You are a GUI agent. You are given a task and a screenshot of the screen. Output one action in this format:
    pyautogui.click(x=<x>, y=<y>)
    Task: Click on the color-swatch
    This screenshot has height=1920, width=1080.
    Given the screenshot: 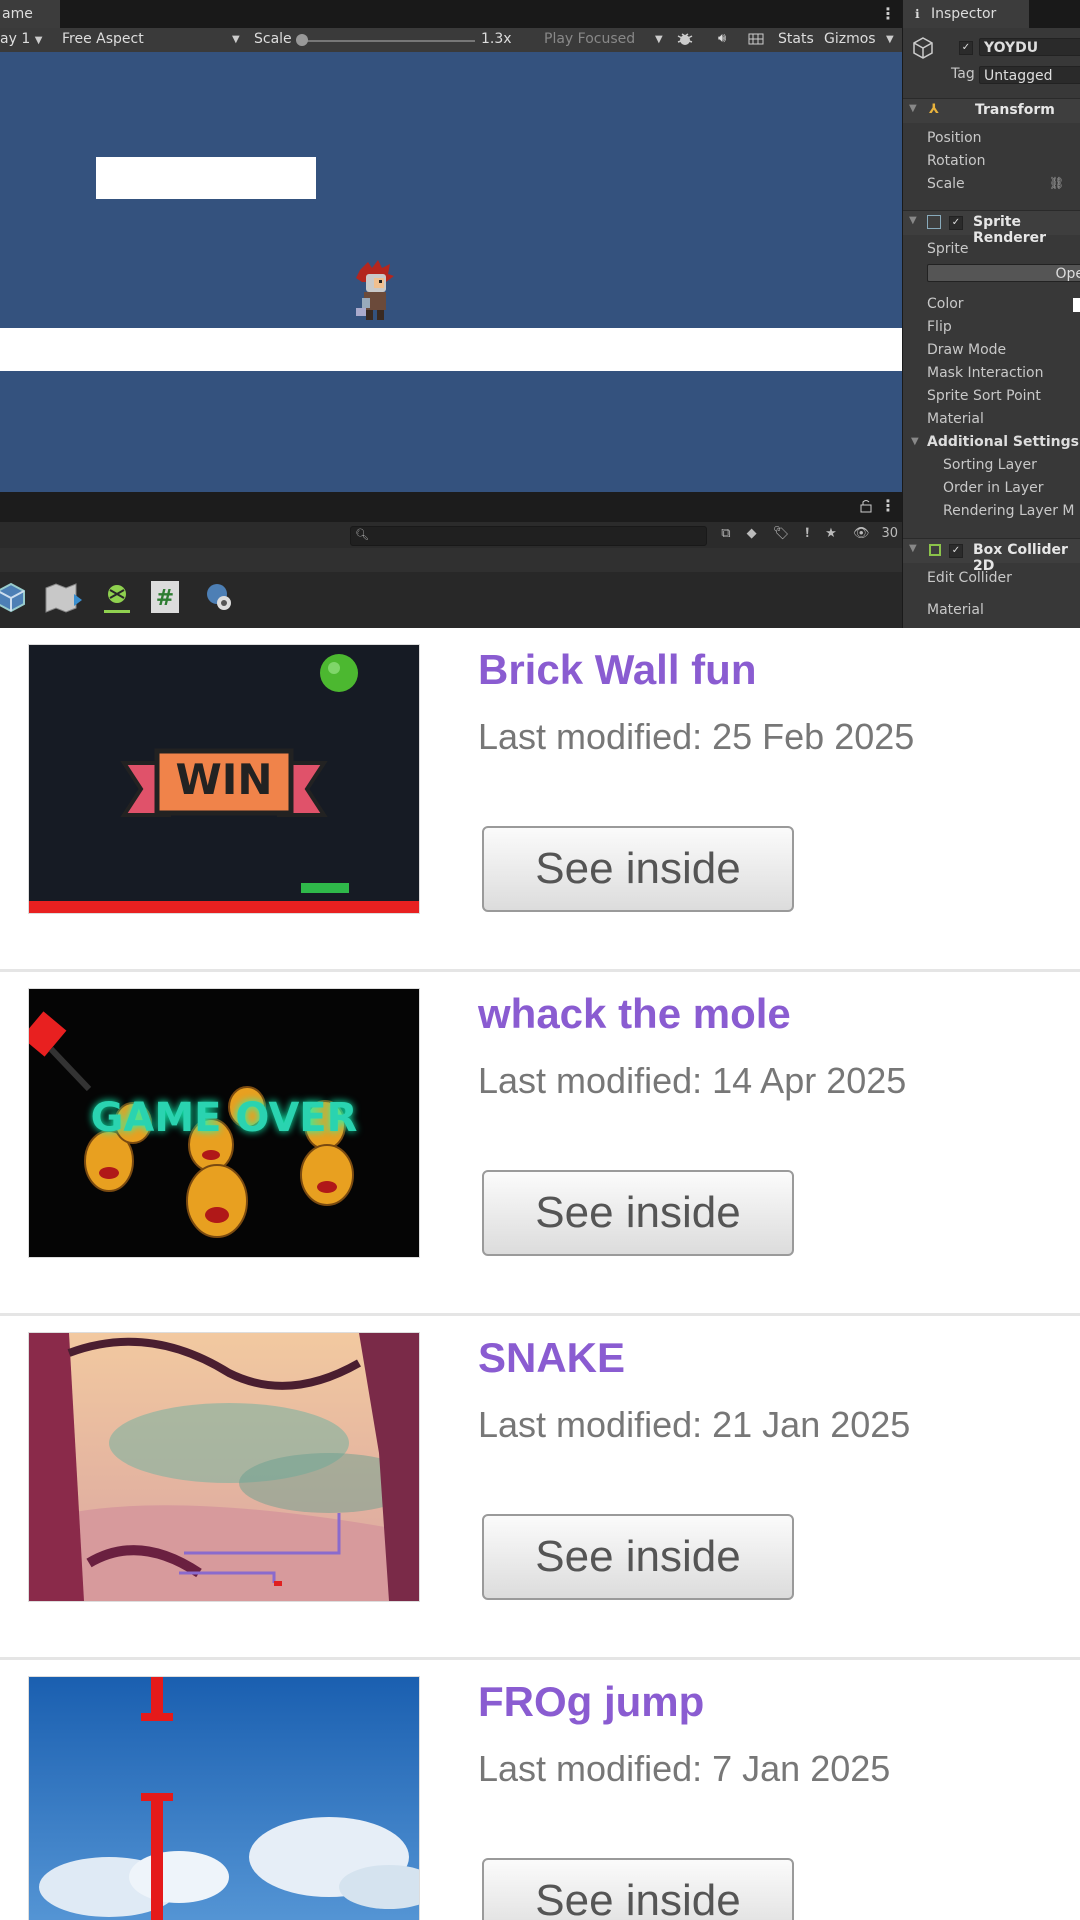 What is the action you would take?
    pyautogui.click(x=1076, y=305)
    